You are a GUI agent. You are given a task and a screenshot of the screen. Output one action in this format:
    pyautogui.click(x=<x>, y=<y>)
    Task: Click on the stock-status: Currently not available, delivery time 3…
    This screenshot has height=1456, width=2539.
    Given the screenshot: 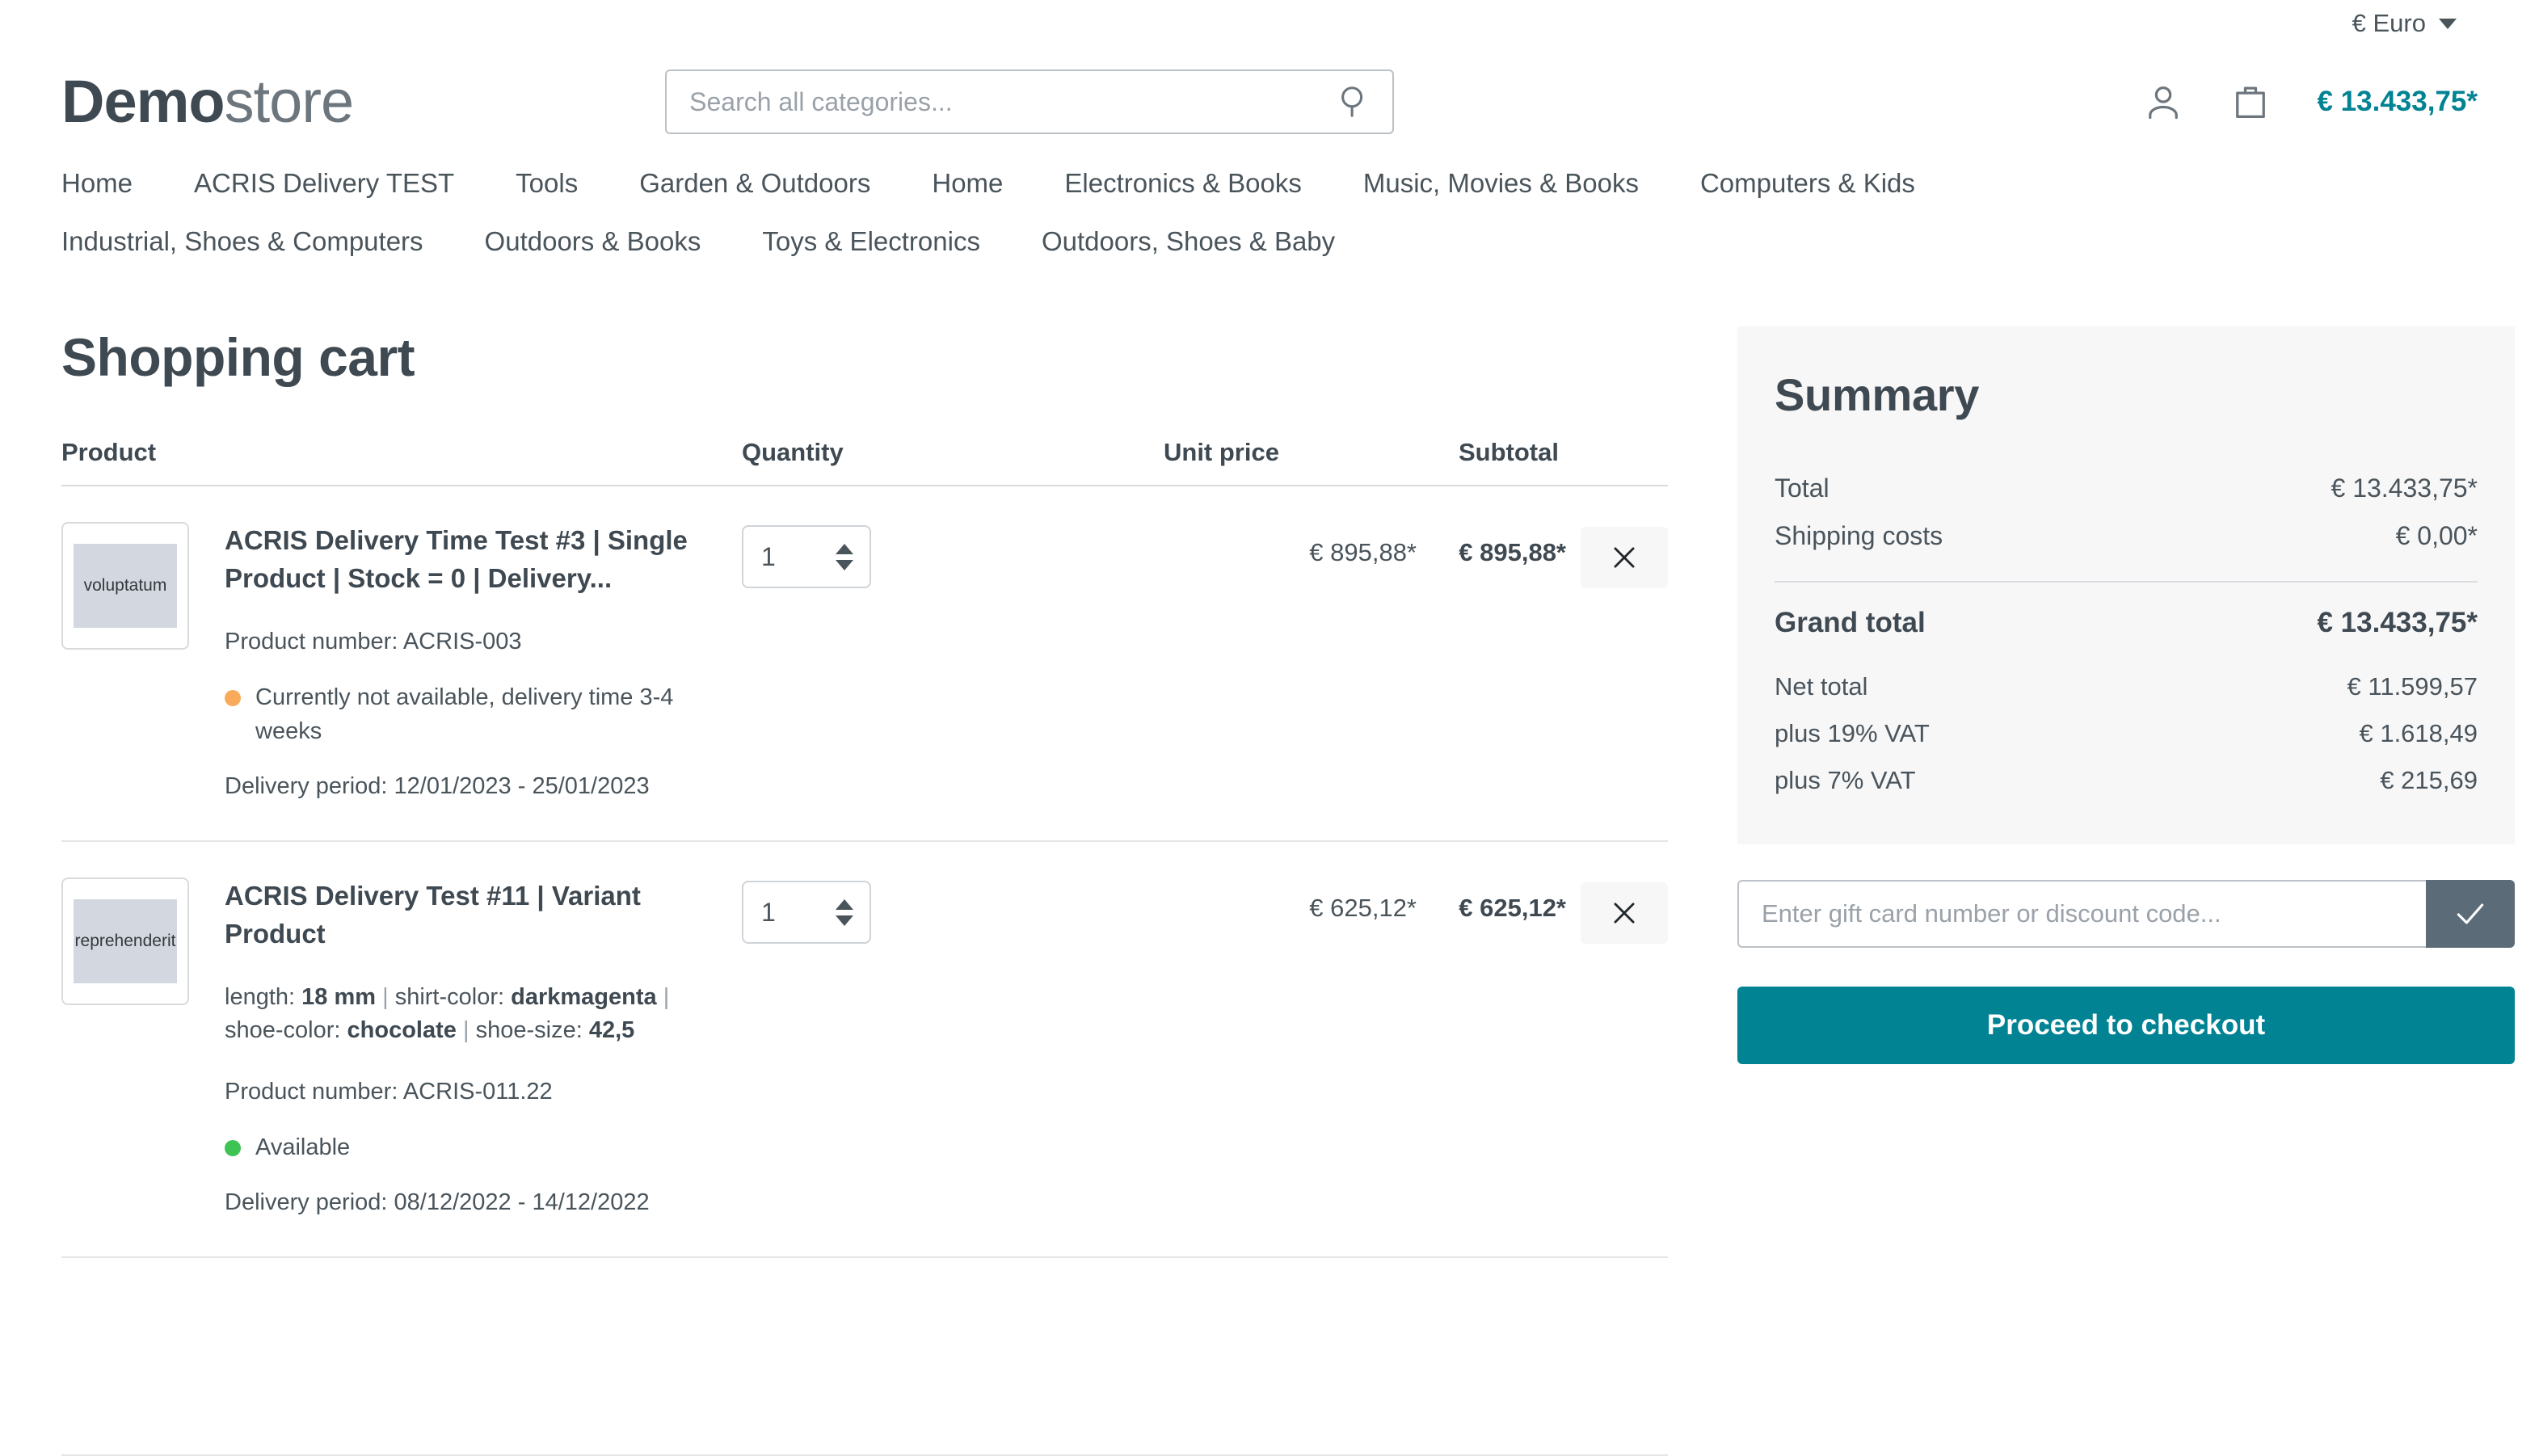 What is the action you would take?
    pyautogui.click(x=465, y=714)
    